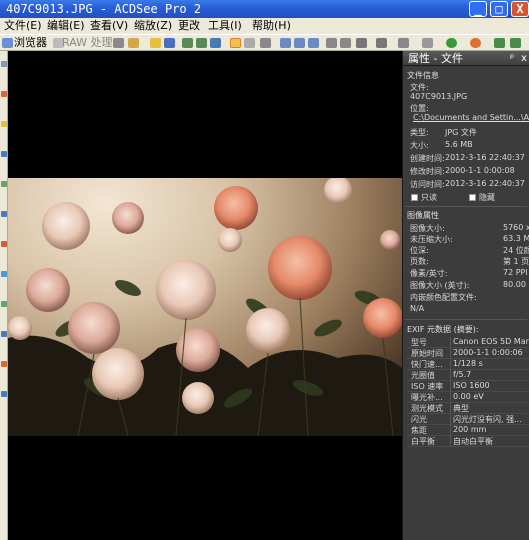 This screenshot has width=529, height=540. I want to click on magnify-icon, so click(381, 43).